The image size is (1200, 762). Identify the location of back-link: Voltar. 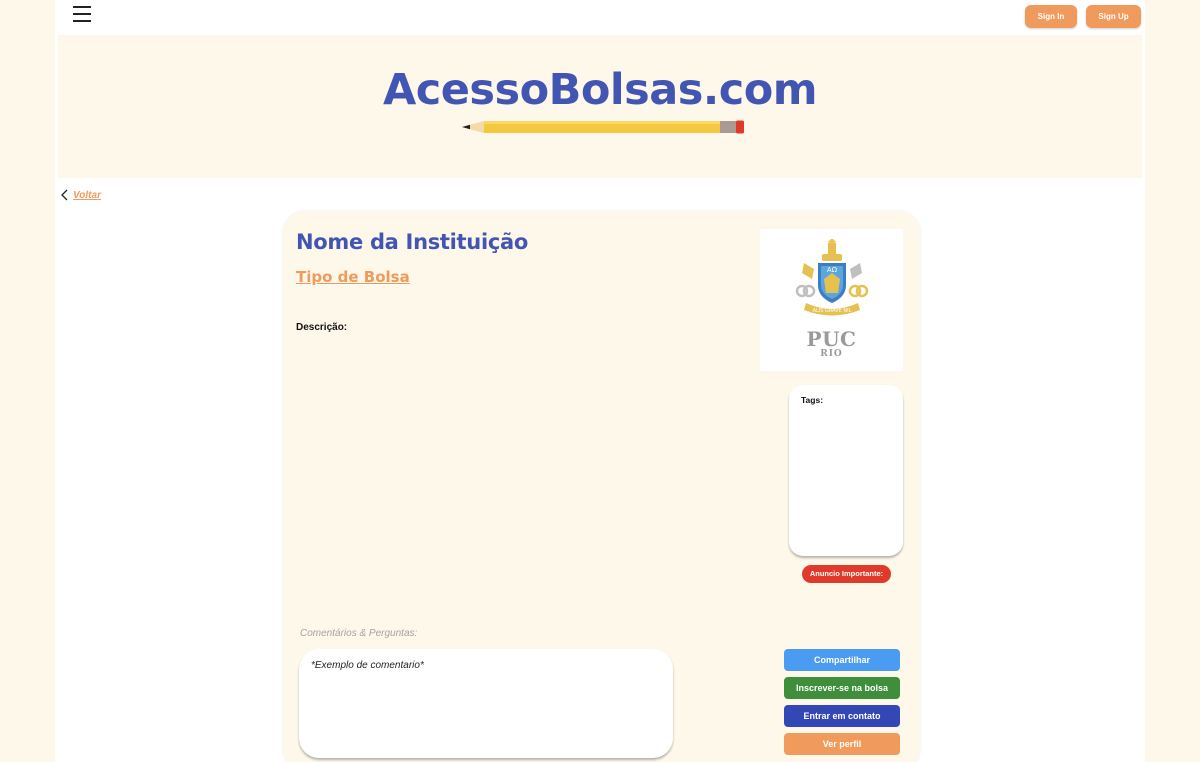
(80, 195).